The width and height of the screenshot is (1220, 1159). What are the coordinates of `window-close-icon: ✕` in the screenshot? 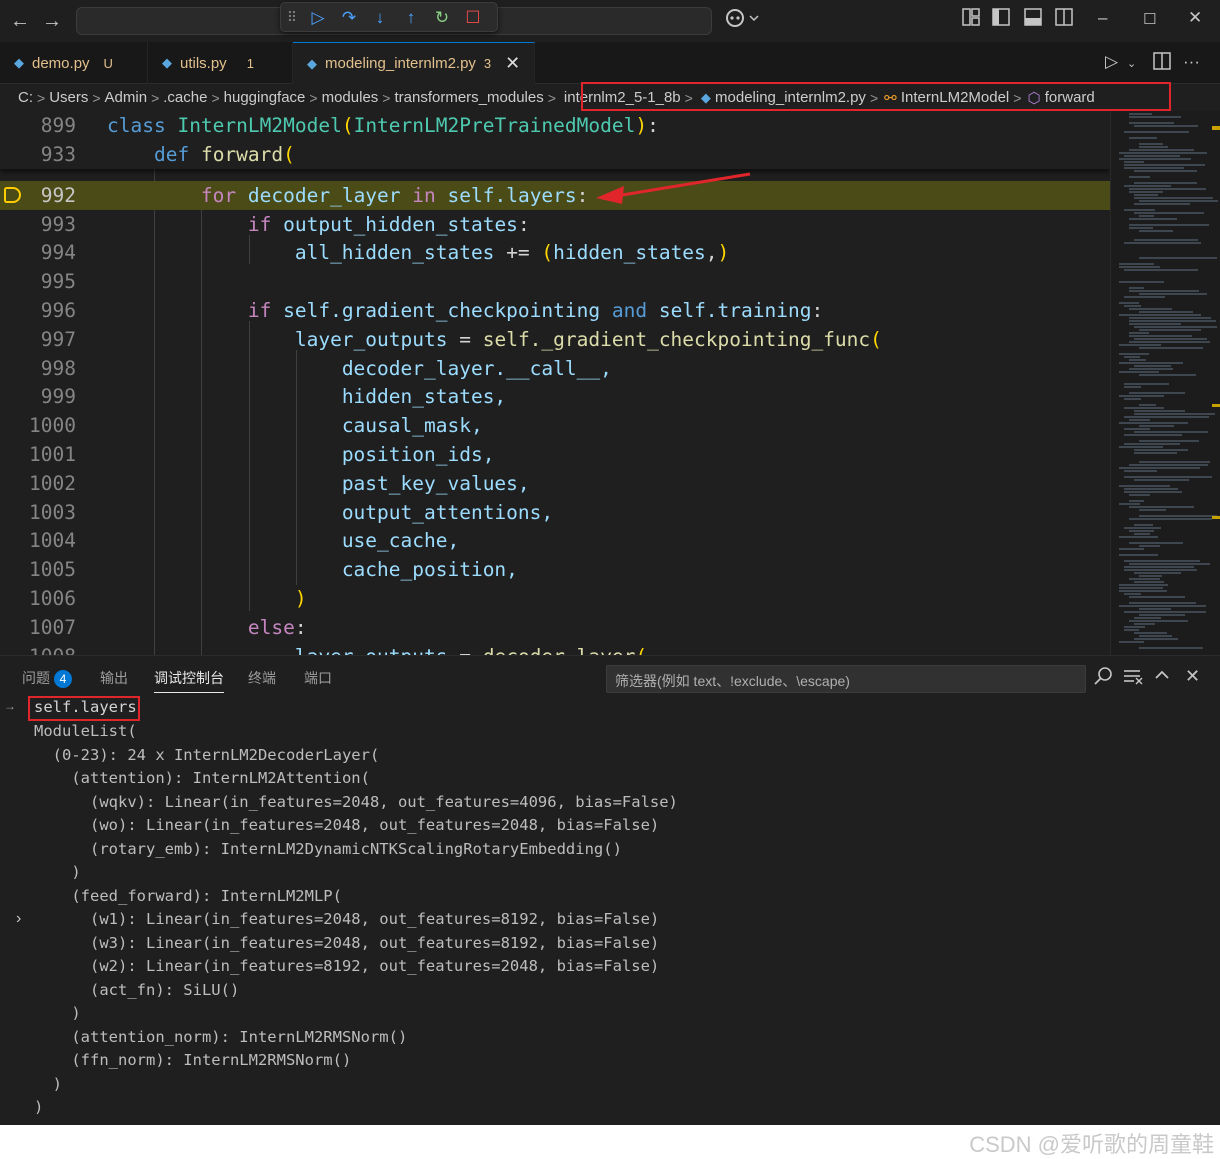 It's located at (1195, 18).